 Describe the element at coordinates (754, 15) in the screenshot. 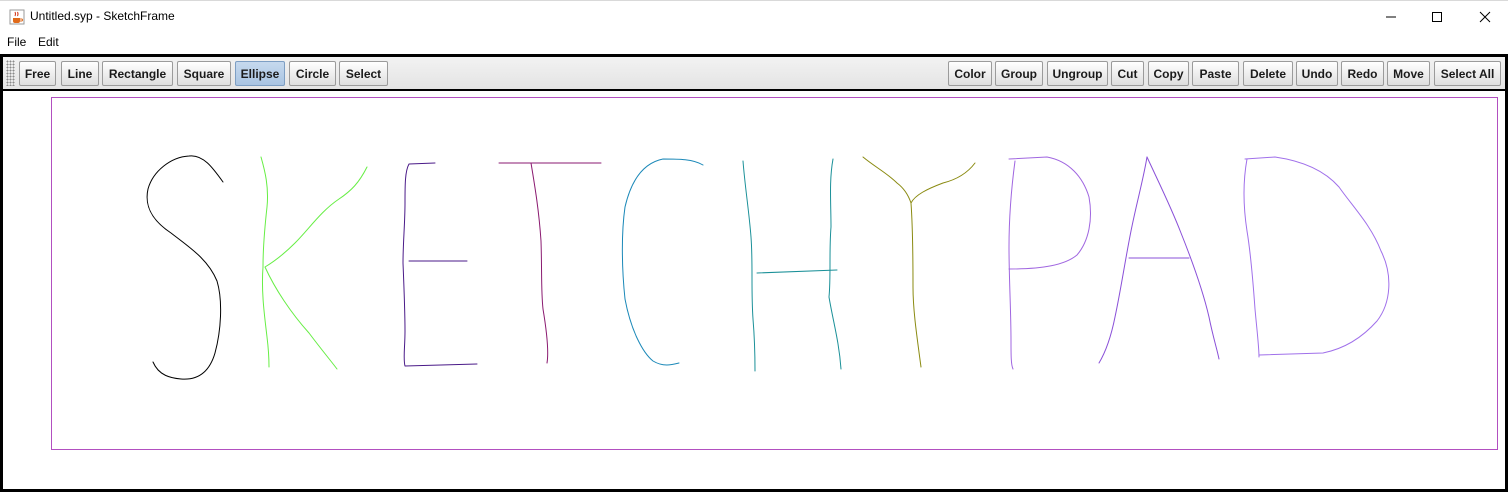

I see `title-bar: Untitled.syp - SketchFrame` at that location.